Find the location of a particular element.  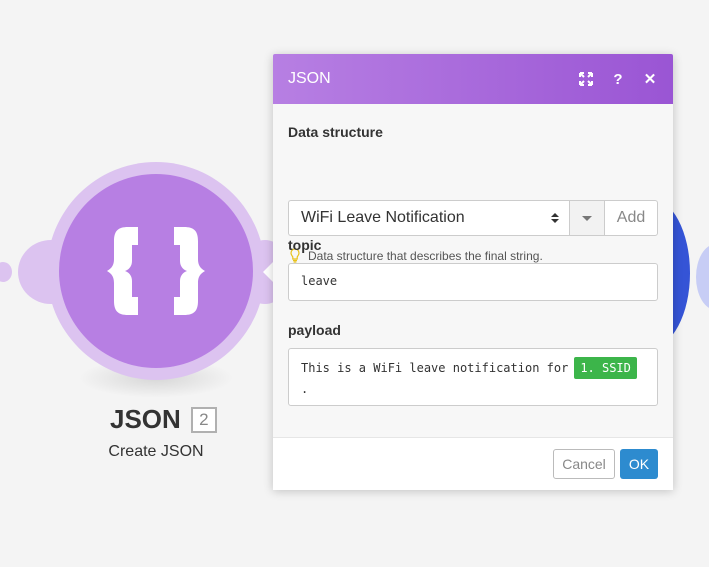

dialog-title: JSON is located at coordinates (309, 78).